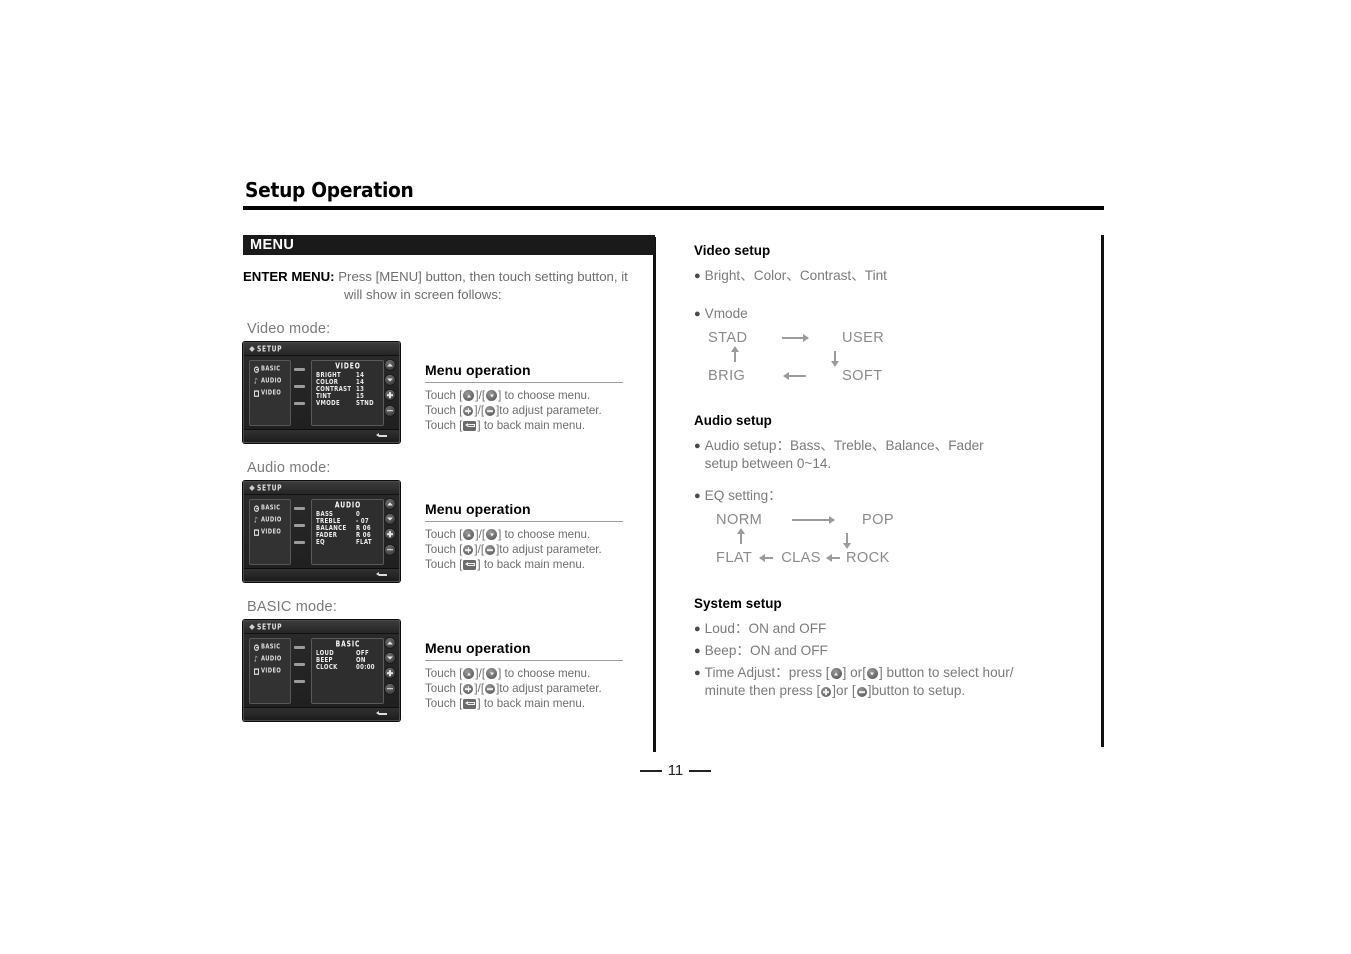 This screenshot has width=1351, height=954. What do you see at coordinates (365, 404) in the screenshot?
I see `panel-row-value: STND` at bounding box center [365, 404].